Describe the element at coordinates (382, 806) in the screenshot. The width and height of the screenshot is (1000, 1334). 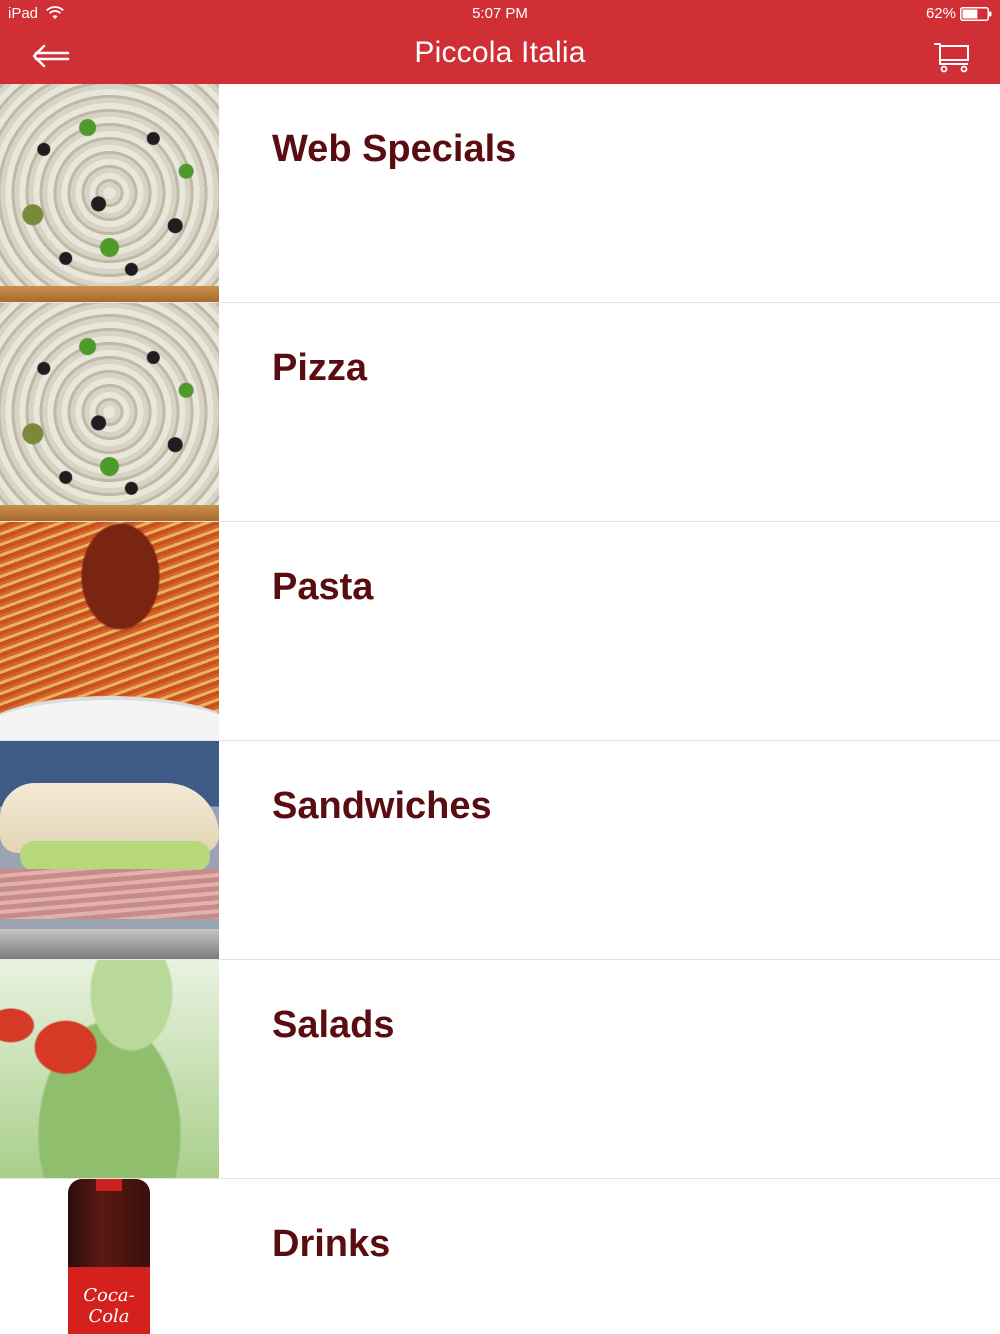
I see `category-label: Sandwiches` at that location.